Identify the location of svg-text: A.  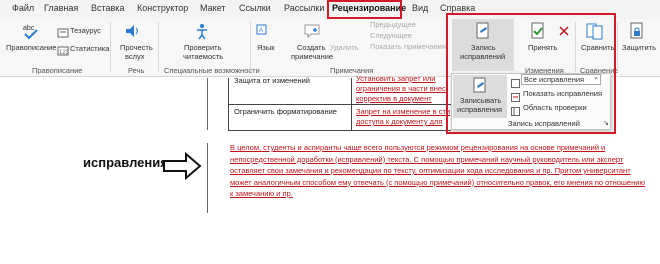
(261, 31).